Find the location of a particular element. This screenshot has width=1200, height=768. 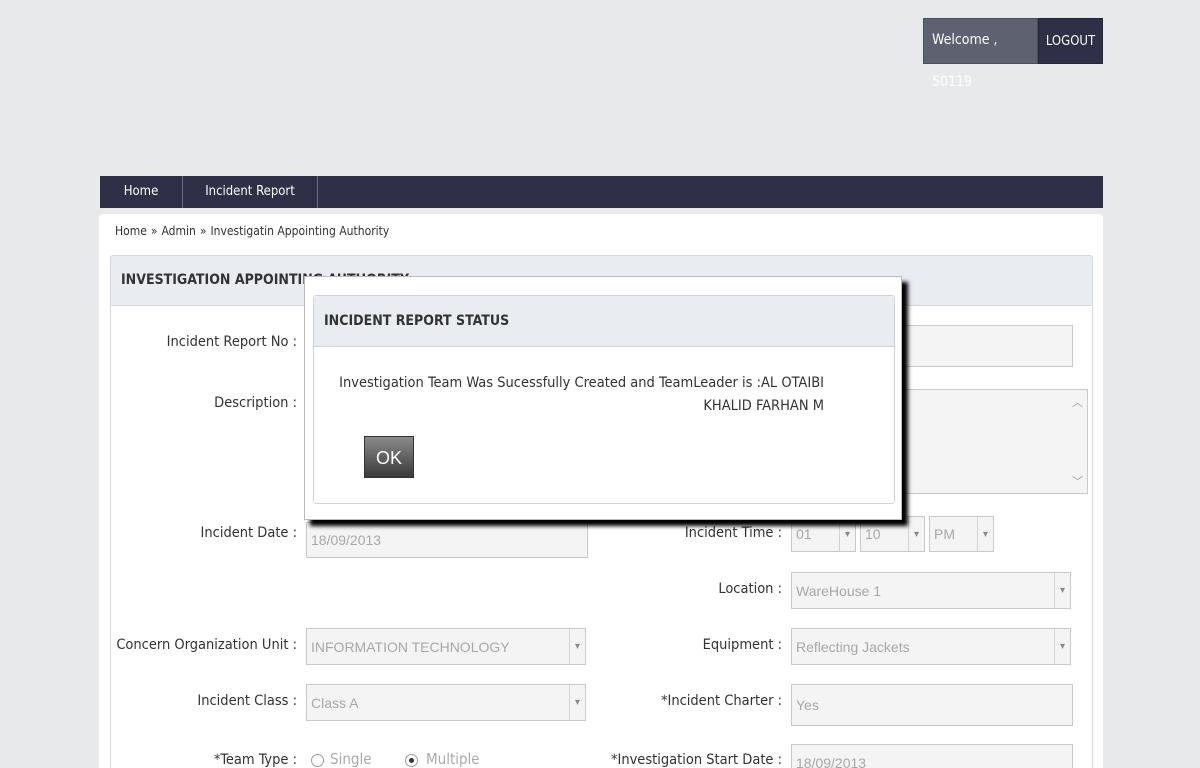

incident-class-label: Incident Class : is located at coordinates (247, 701).